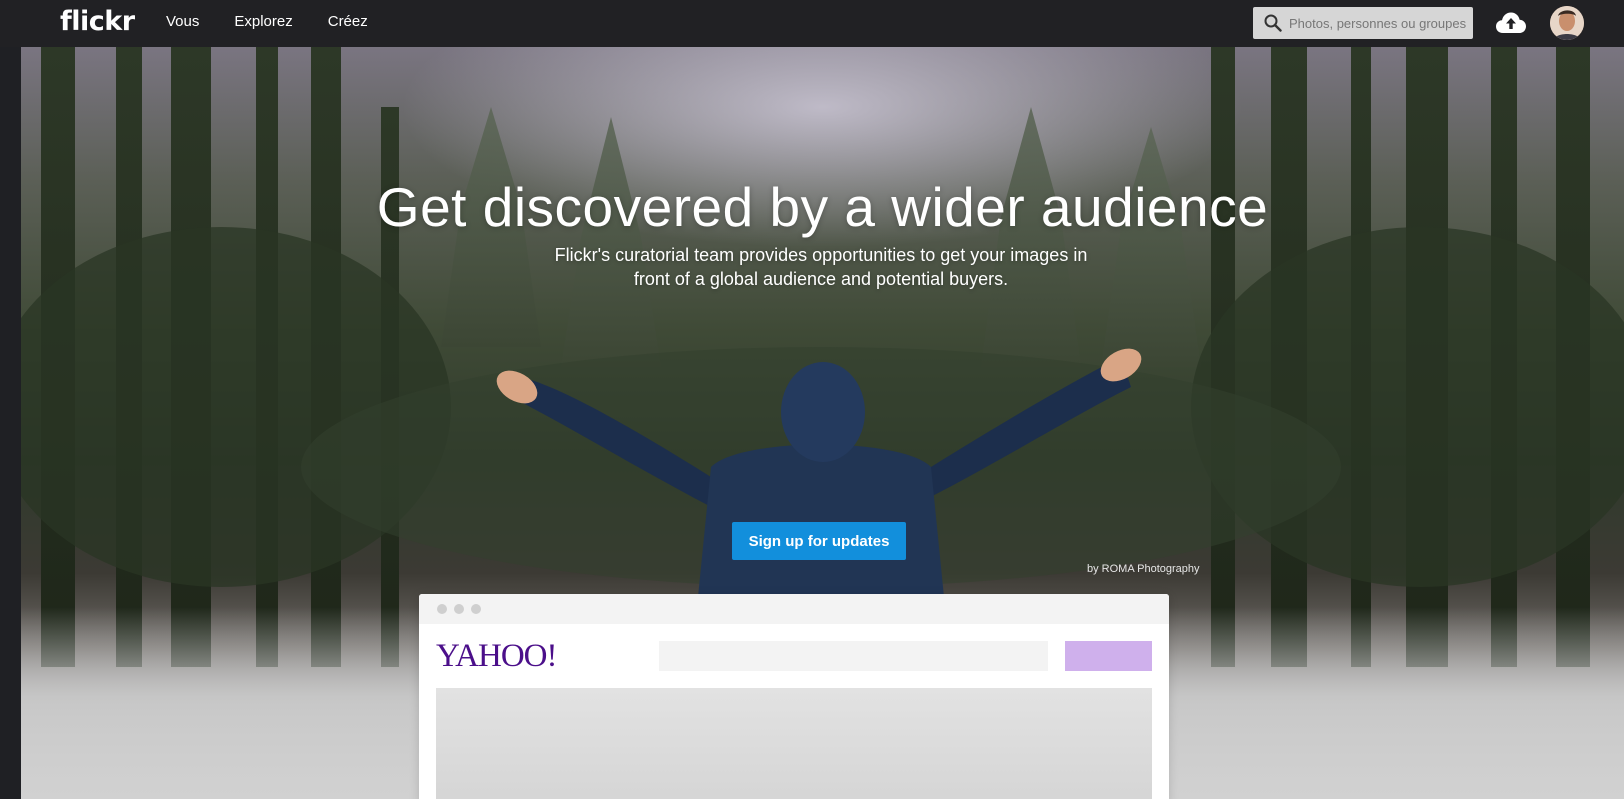 Image resolution: width=1624 pixels, height=799 pixels. I want to click on sign-up-button: Sign up for updates, so click(819, 541).